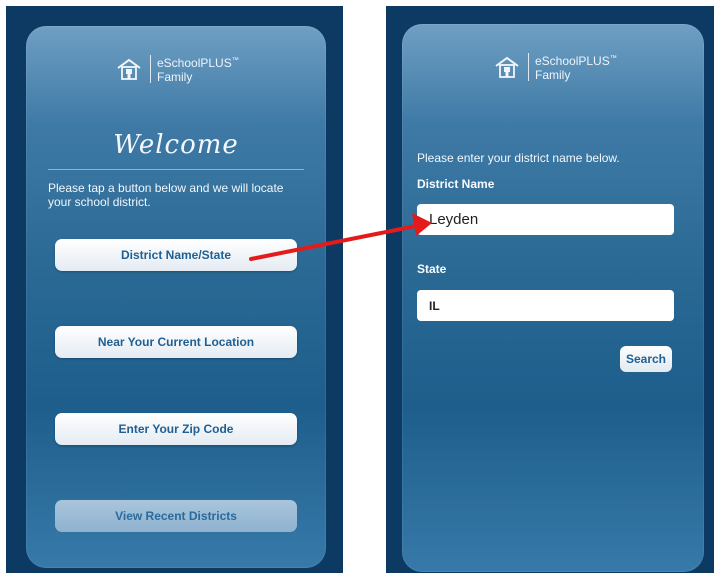 The height and width of the screenshot is (573, 714). Describe the element at coordinates (176, 342) in the screenshot. I see `near-location-button: Near Your Current Location` at that location.